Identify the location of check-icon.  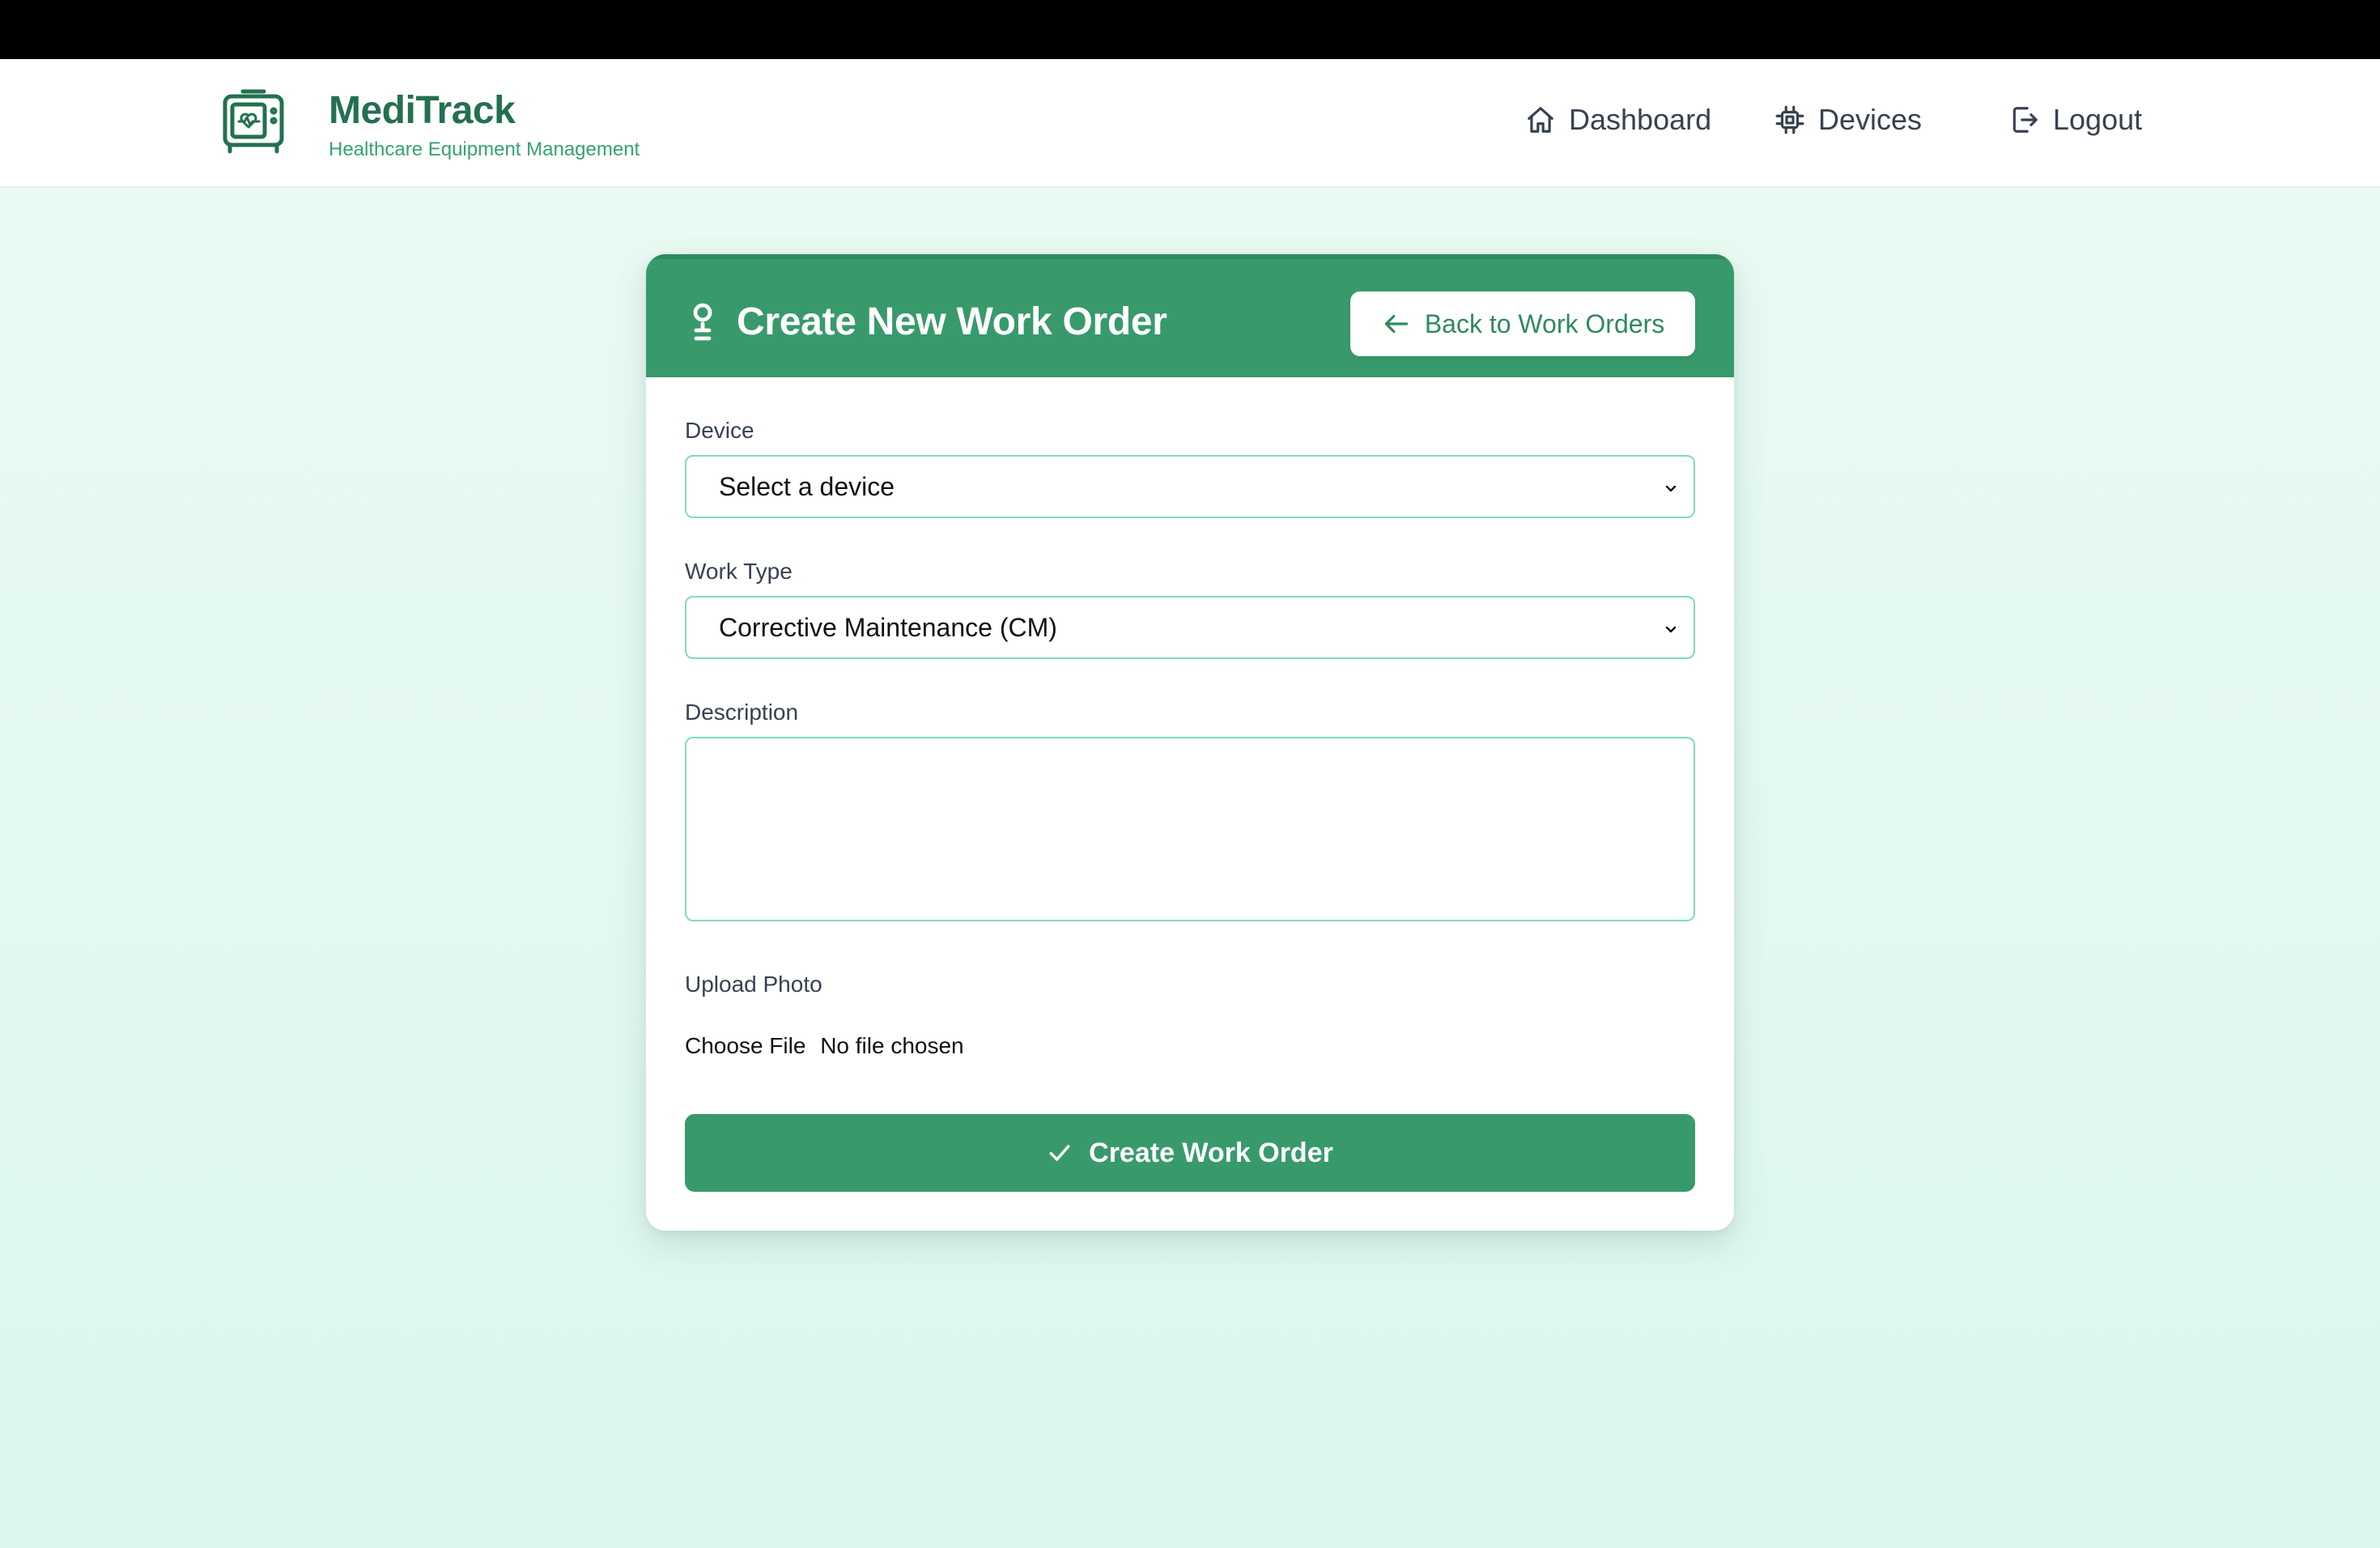
(1059, 1153).